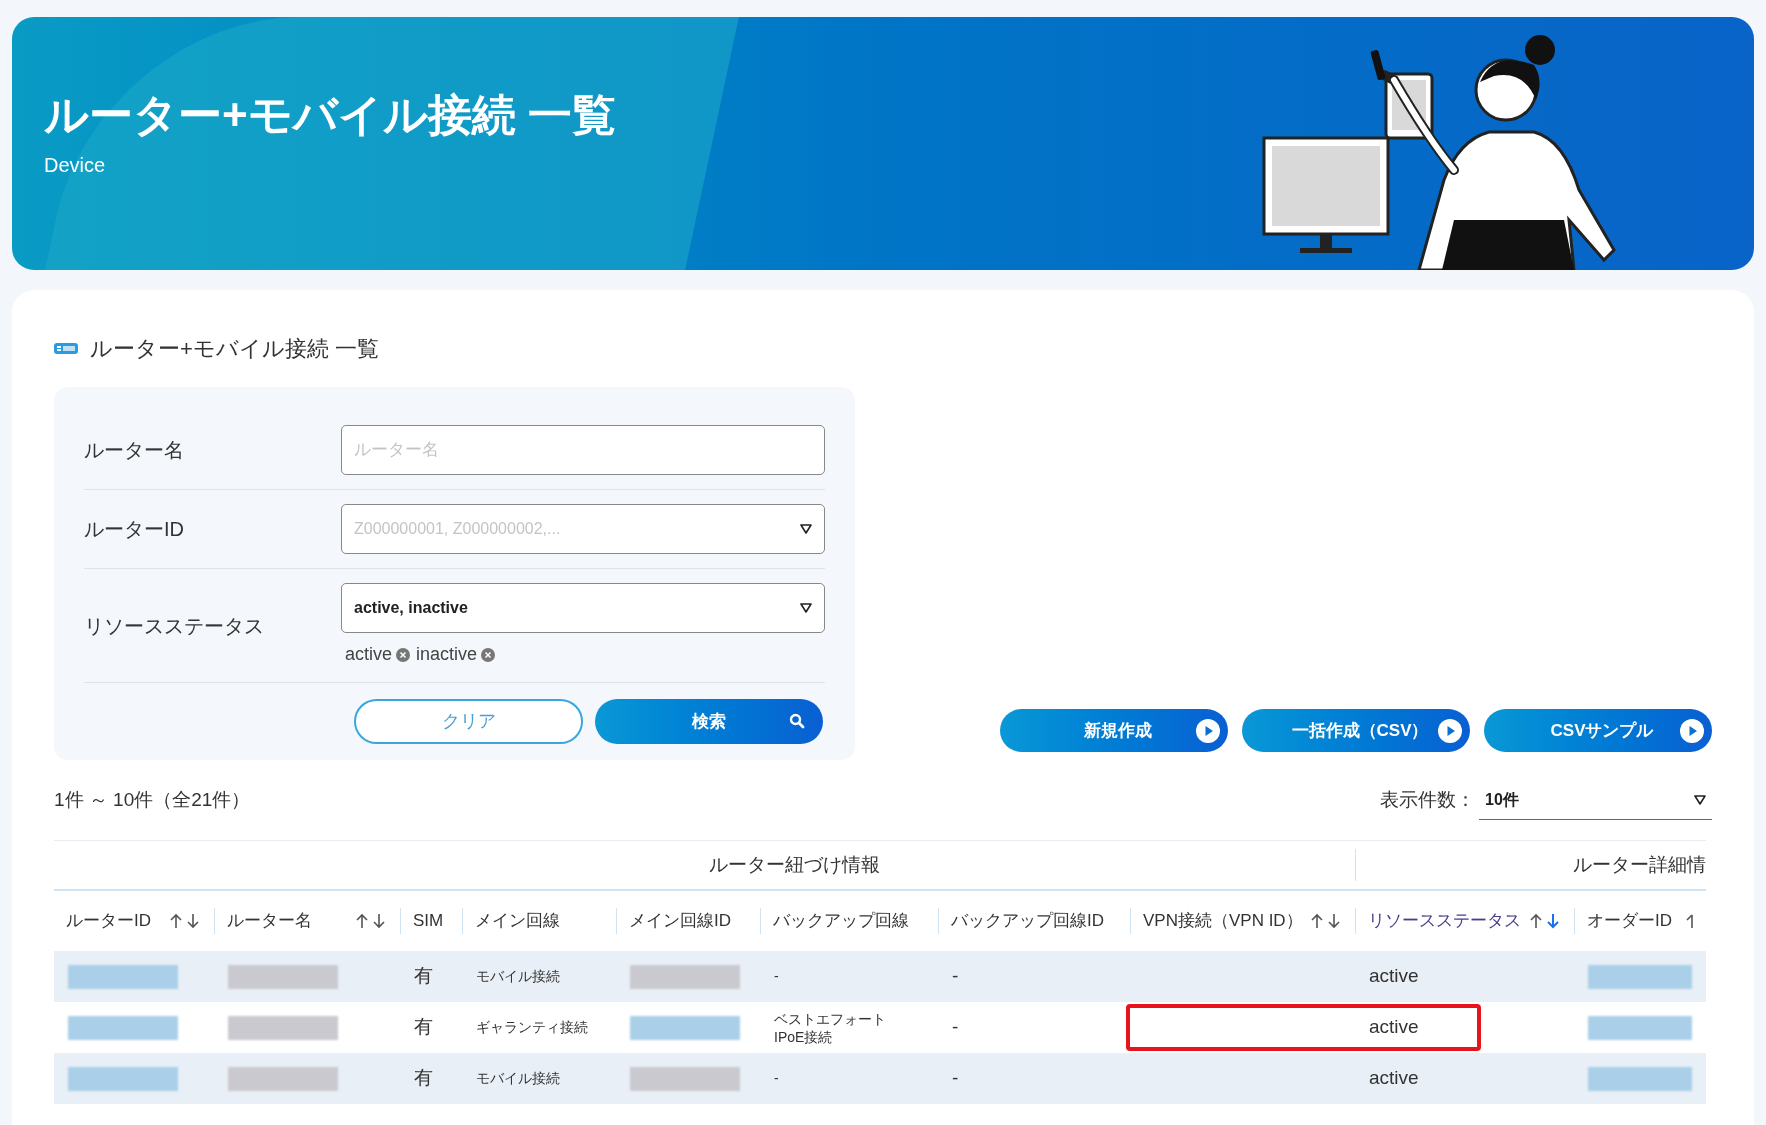 This screenshot has width=1766, height=1125. What do you see at coordinates (234, 349) in the screenshot?
I see `section-title: ルーター+モバイル接続 一覧` at bounding box center [234, 349].